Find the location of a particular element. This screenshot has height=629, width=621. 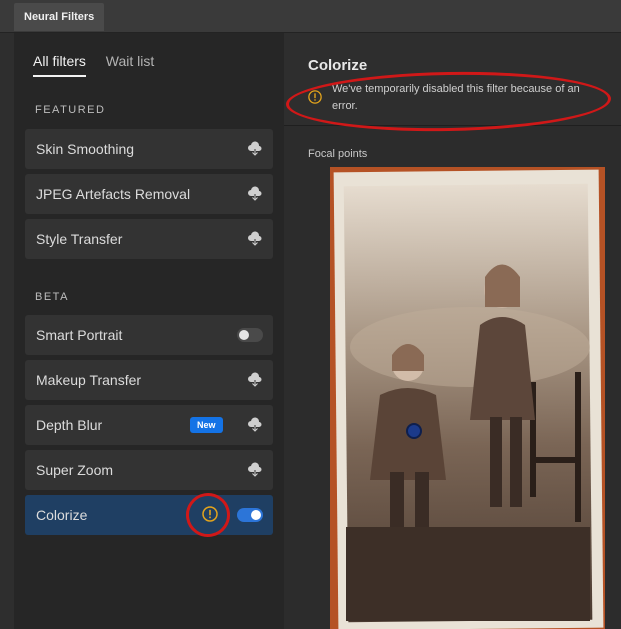

filter-item-super-zoom: Super Zoom is located at coordinates (149, 470).